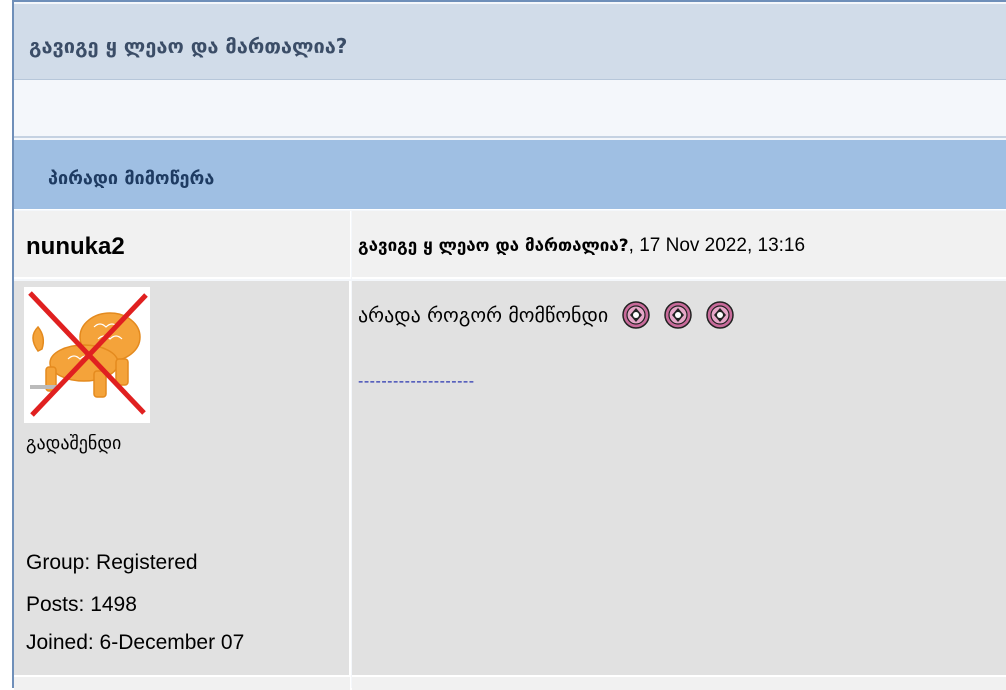 The height and width of the screenshot is (690, 1006). I want to click on next-row-left, so click(182, 683).